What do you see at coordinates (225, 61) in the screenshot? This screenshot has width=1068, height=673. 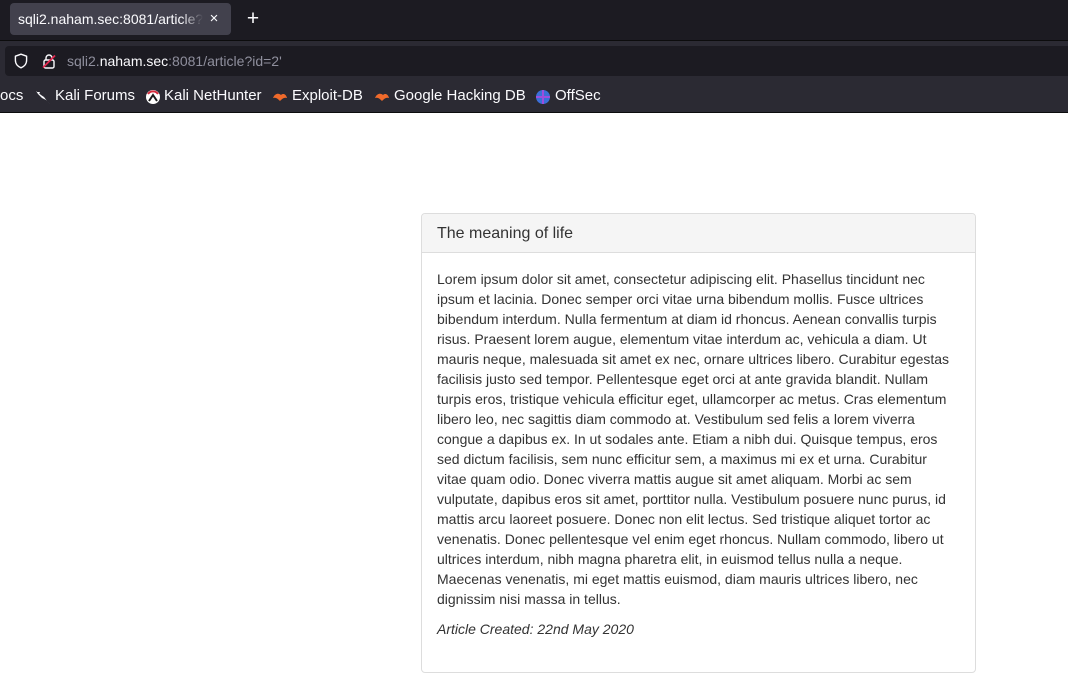 I see `url-path: :8081/article?id=2'` at bounding box center [225, 61].